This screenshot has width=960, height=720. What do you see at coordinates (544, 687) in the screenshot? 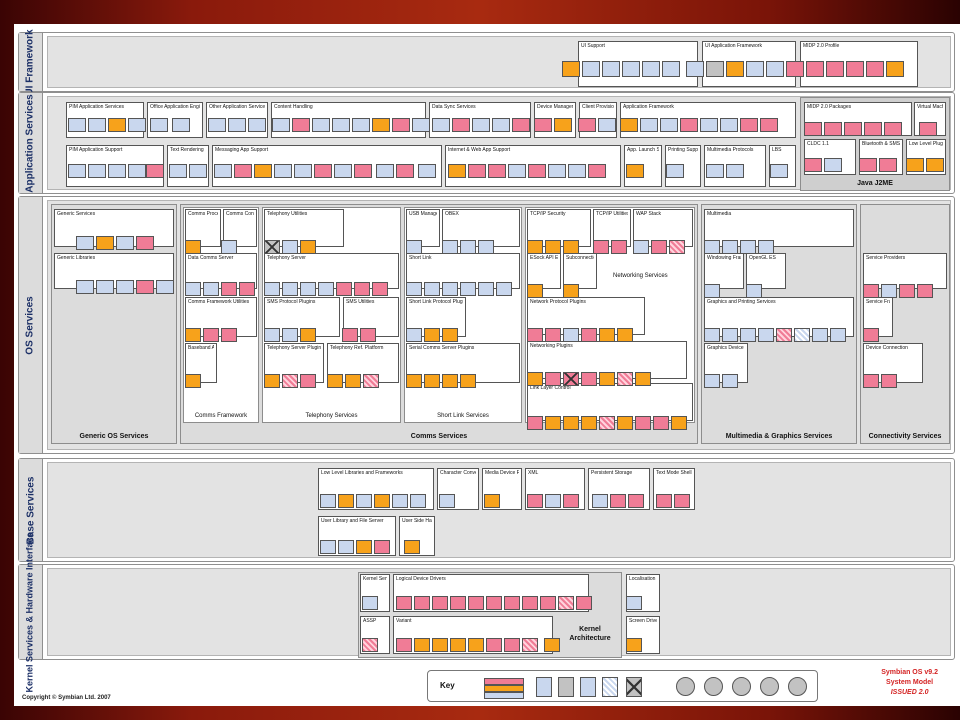
I see `key-chip` at bounding box center [544, 687].